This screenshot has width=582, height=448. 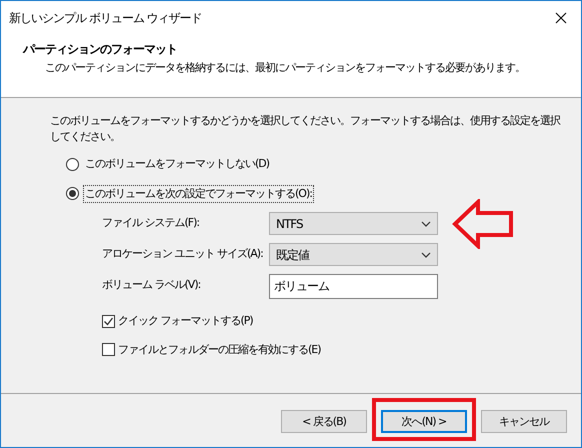 What do you see at coordinates (105, 18) in the screenshot?
I see `window-title: 新しいシンプル ボリューム ウィザード` at bounding box center [105, 18].